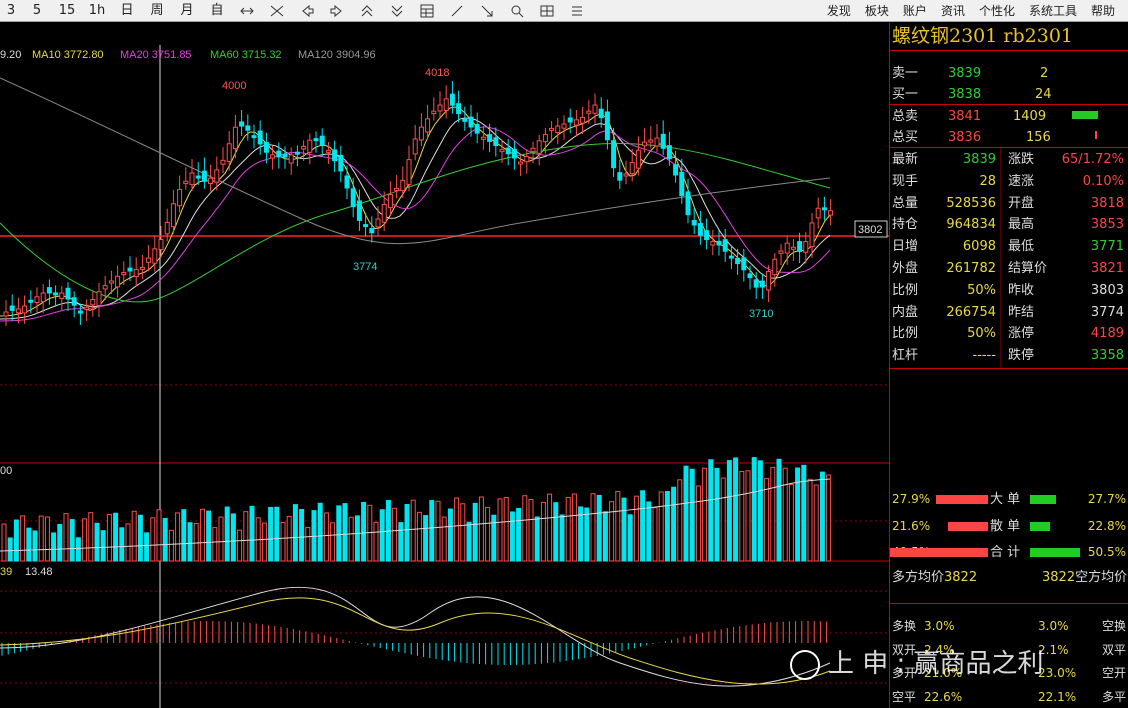 This screenshot has height=708, width=1128. I want to click on double-down-icon, so click(397, 11).